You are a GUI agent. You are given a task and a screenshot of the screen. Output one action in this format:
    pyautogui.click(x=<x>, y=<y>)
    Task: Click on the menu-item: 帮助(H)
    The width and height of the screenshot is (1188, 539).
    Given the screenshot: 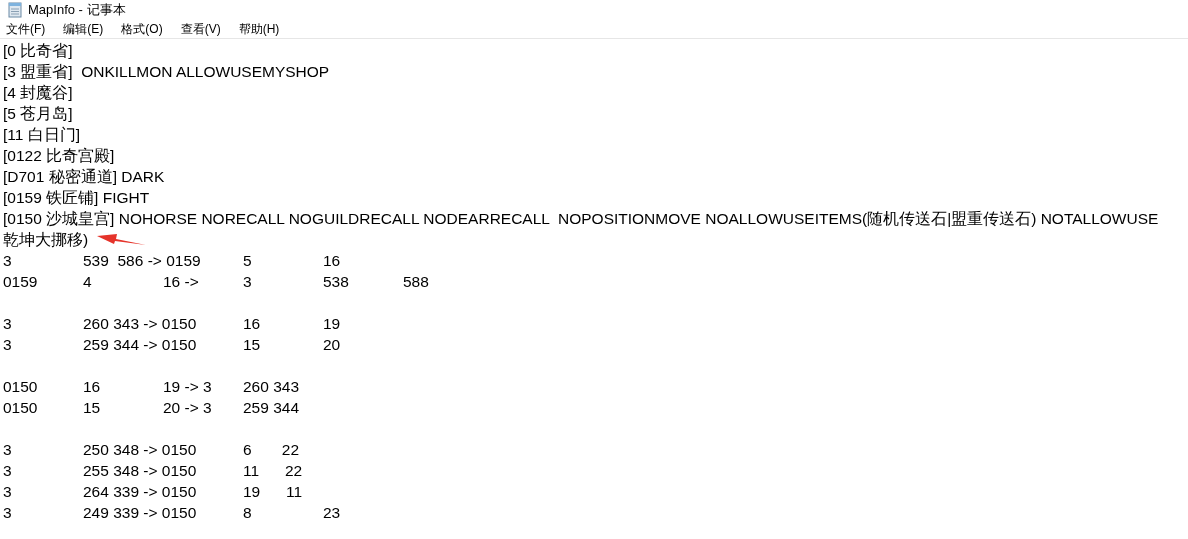 What is the action you would take?
    pyautogui.click(x=259, y=28)
    